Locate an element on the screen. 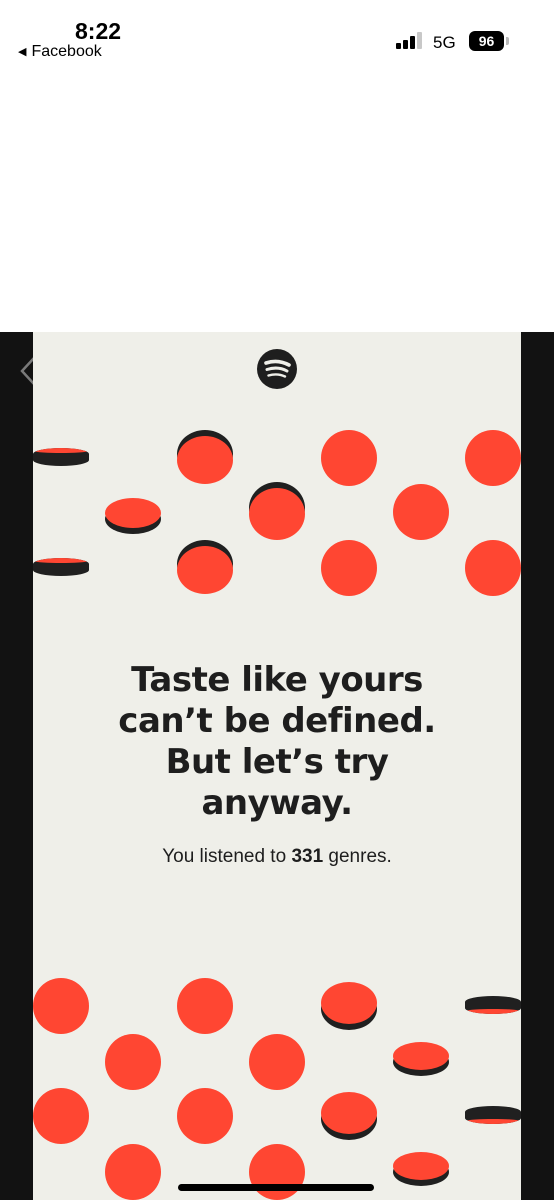  back-to-app-link: ◀ Facebook is located at coordinates (60, 52).